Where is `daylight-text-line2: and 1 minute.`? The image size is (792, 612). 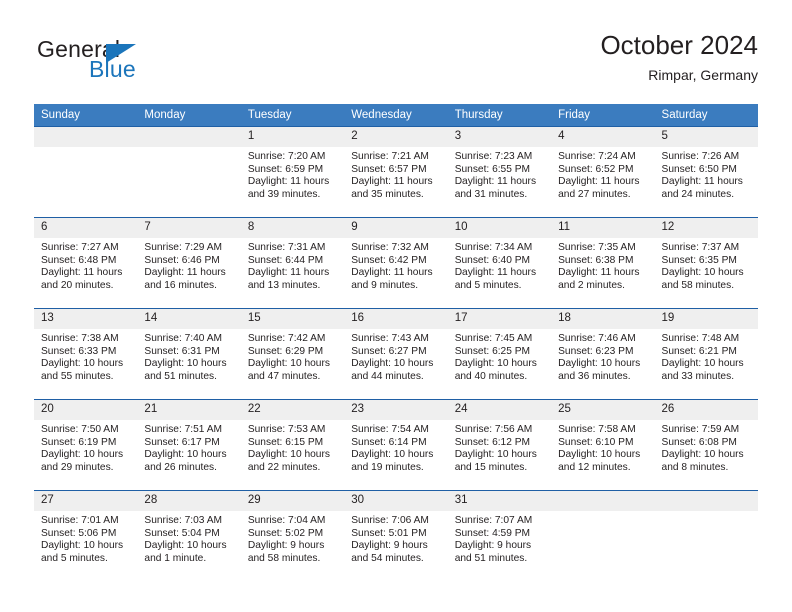 daylight-text-line2: and 1 minute. is located at coordinates (175, 558).